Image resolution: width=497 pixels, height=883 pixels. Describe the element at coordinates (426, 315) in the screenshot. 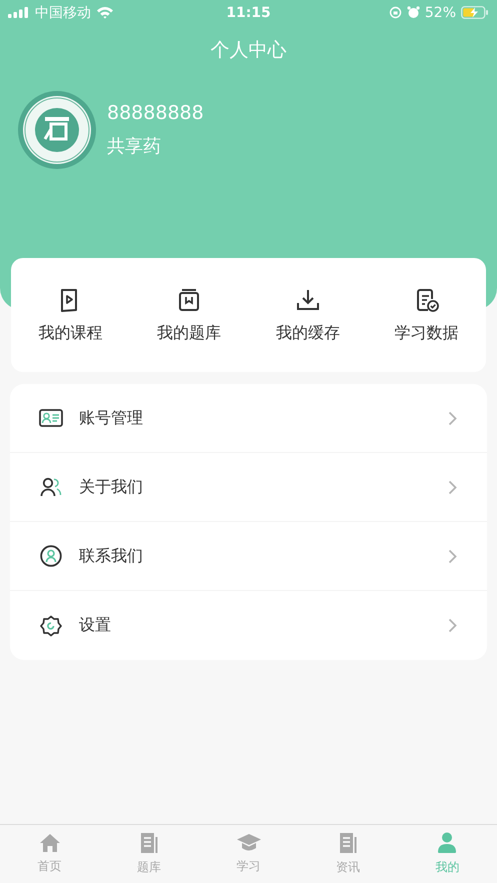

I see `shortcut-button: 学习数据` at that location.